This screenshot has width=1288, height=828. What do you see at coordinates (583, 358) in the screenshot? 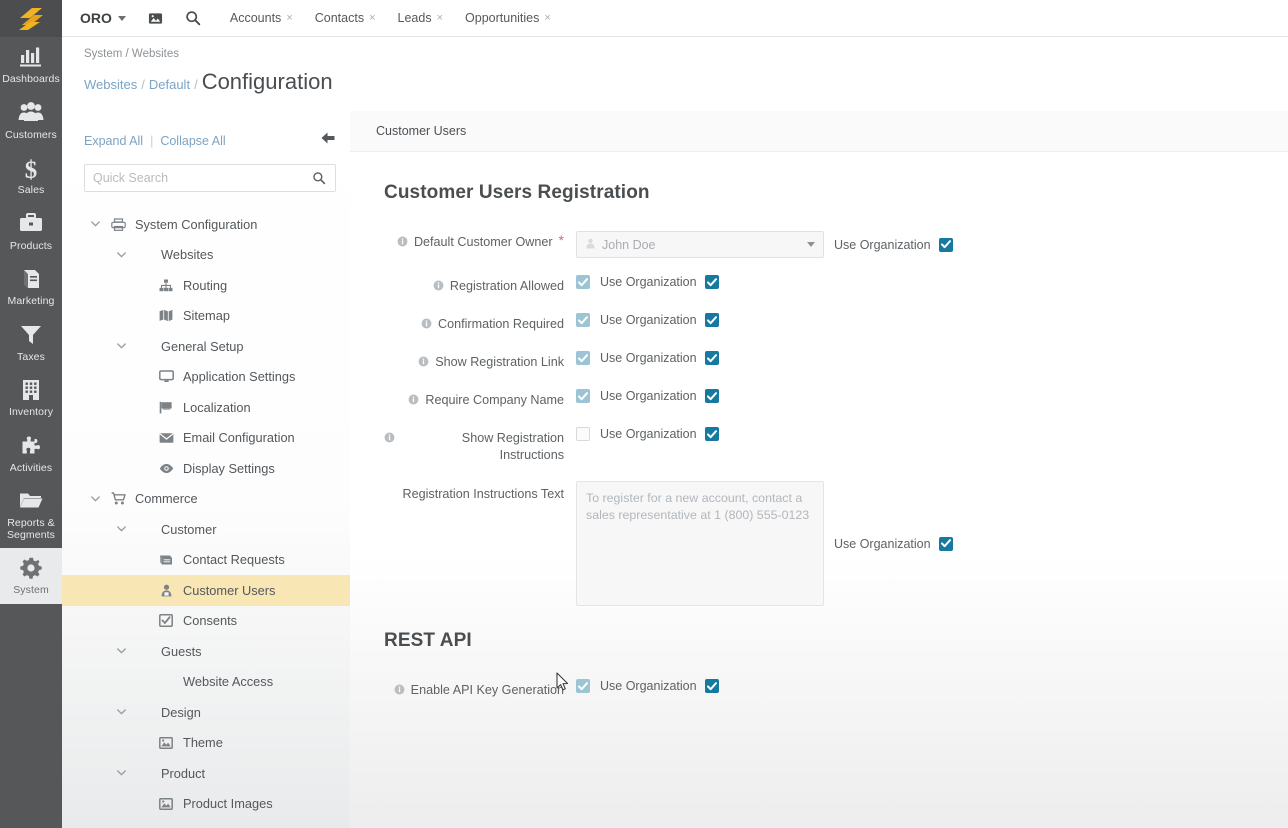
I see `checkbox-show-registration-link` at bounding box center [583, 358].